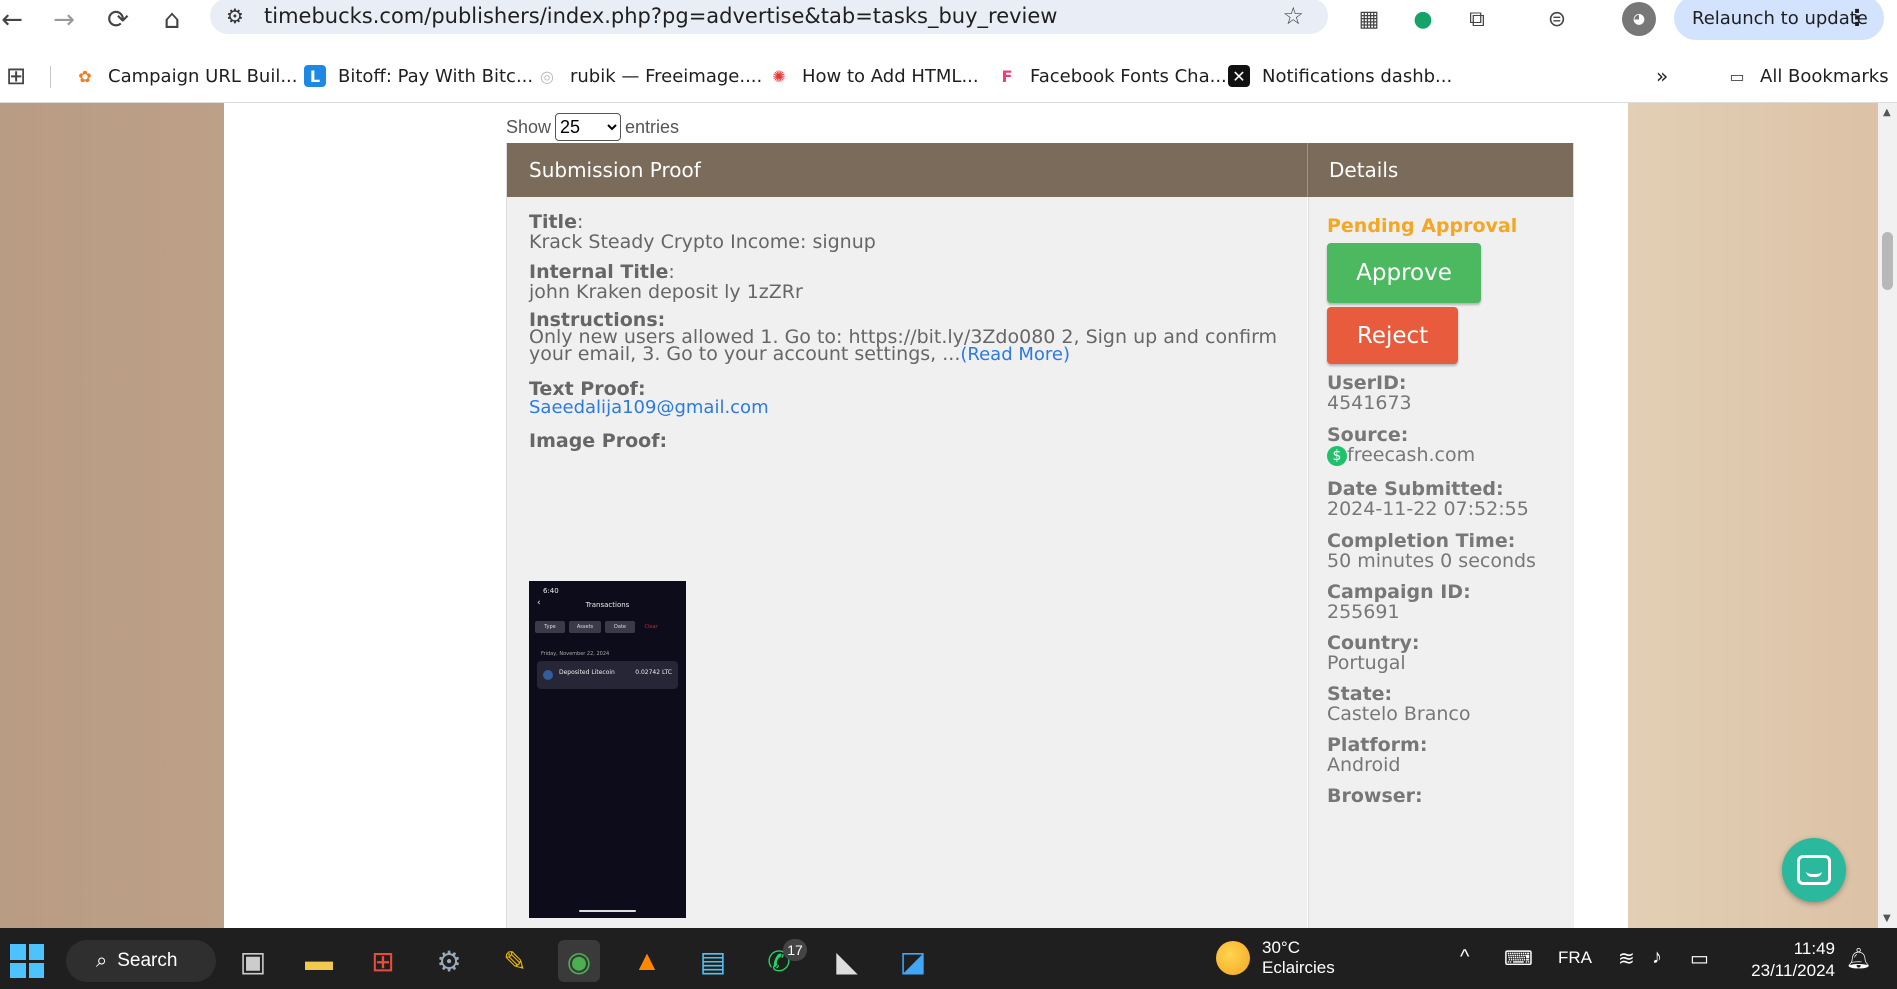 The width and height of the screenshot is (1897, 989). What do you see at coordinates (1298, 967) in the screenshot?
I see `weather-desc: Eclaircies` at bounding box center [1298, 967].